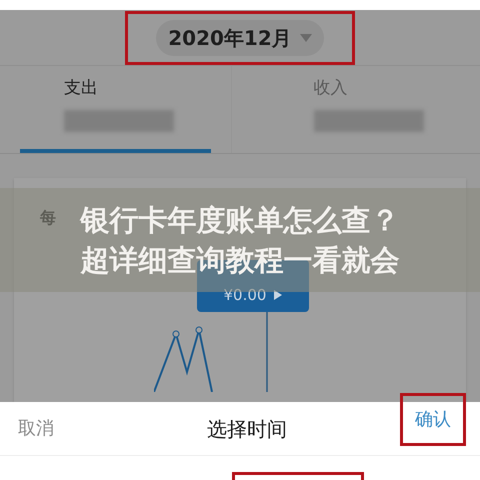 The height and width of the screenshot is (480, 480). Describe the element at coordinates (355, 109) in the screenshot. I see `tab: 收入` at that location.